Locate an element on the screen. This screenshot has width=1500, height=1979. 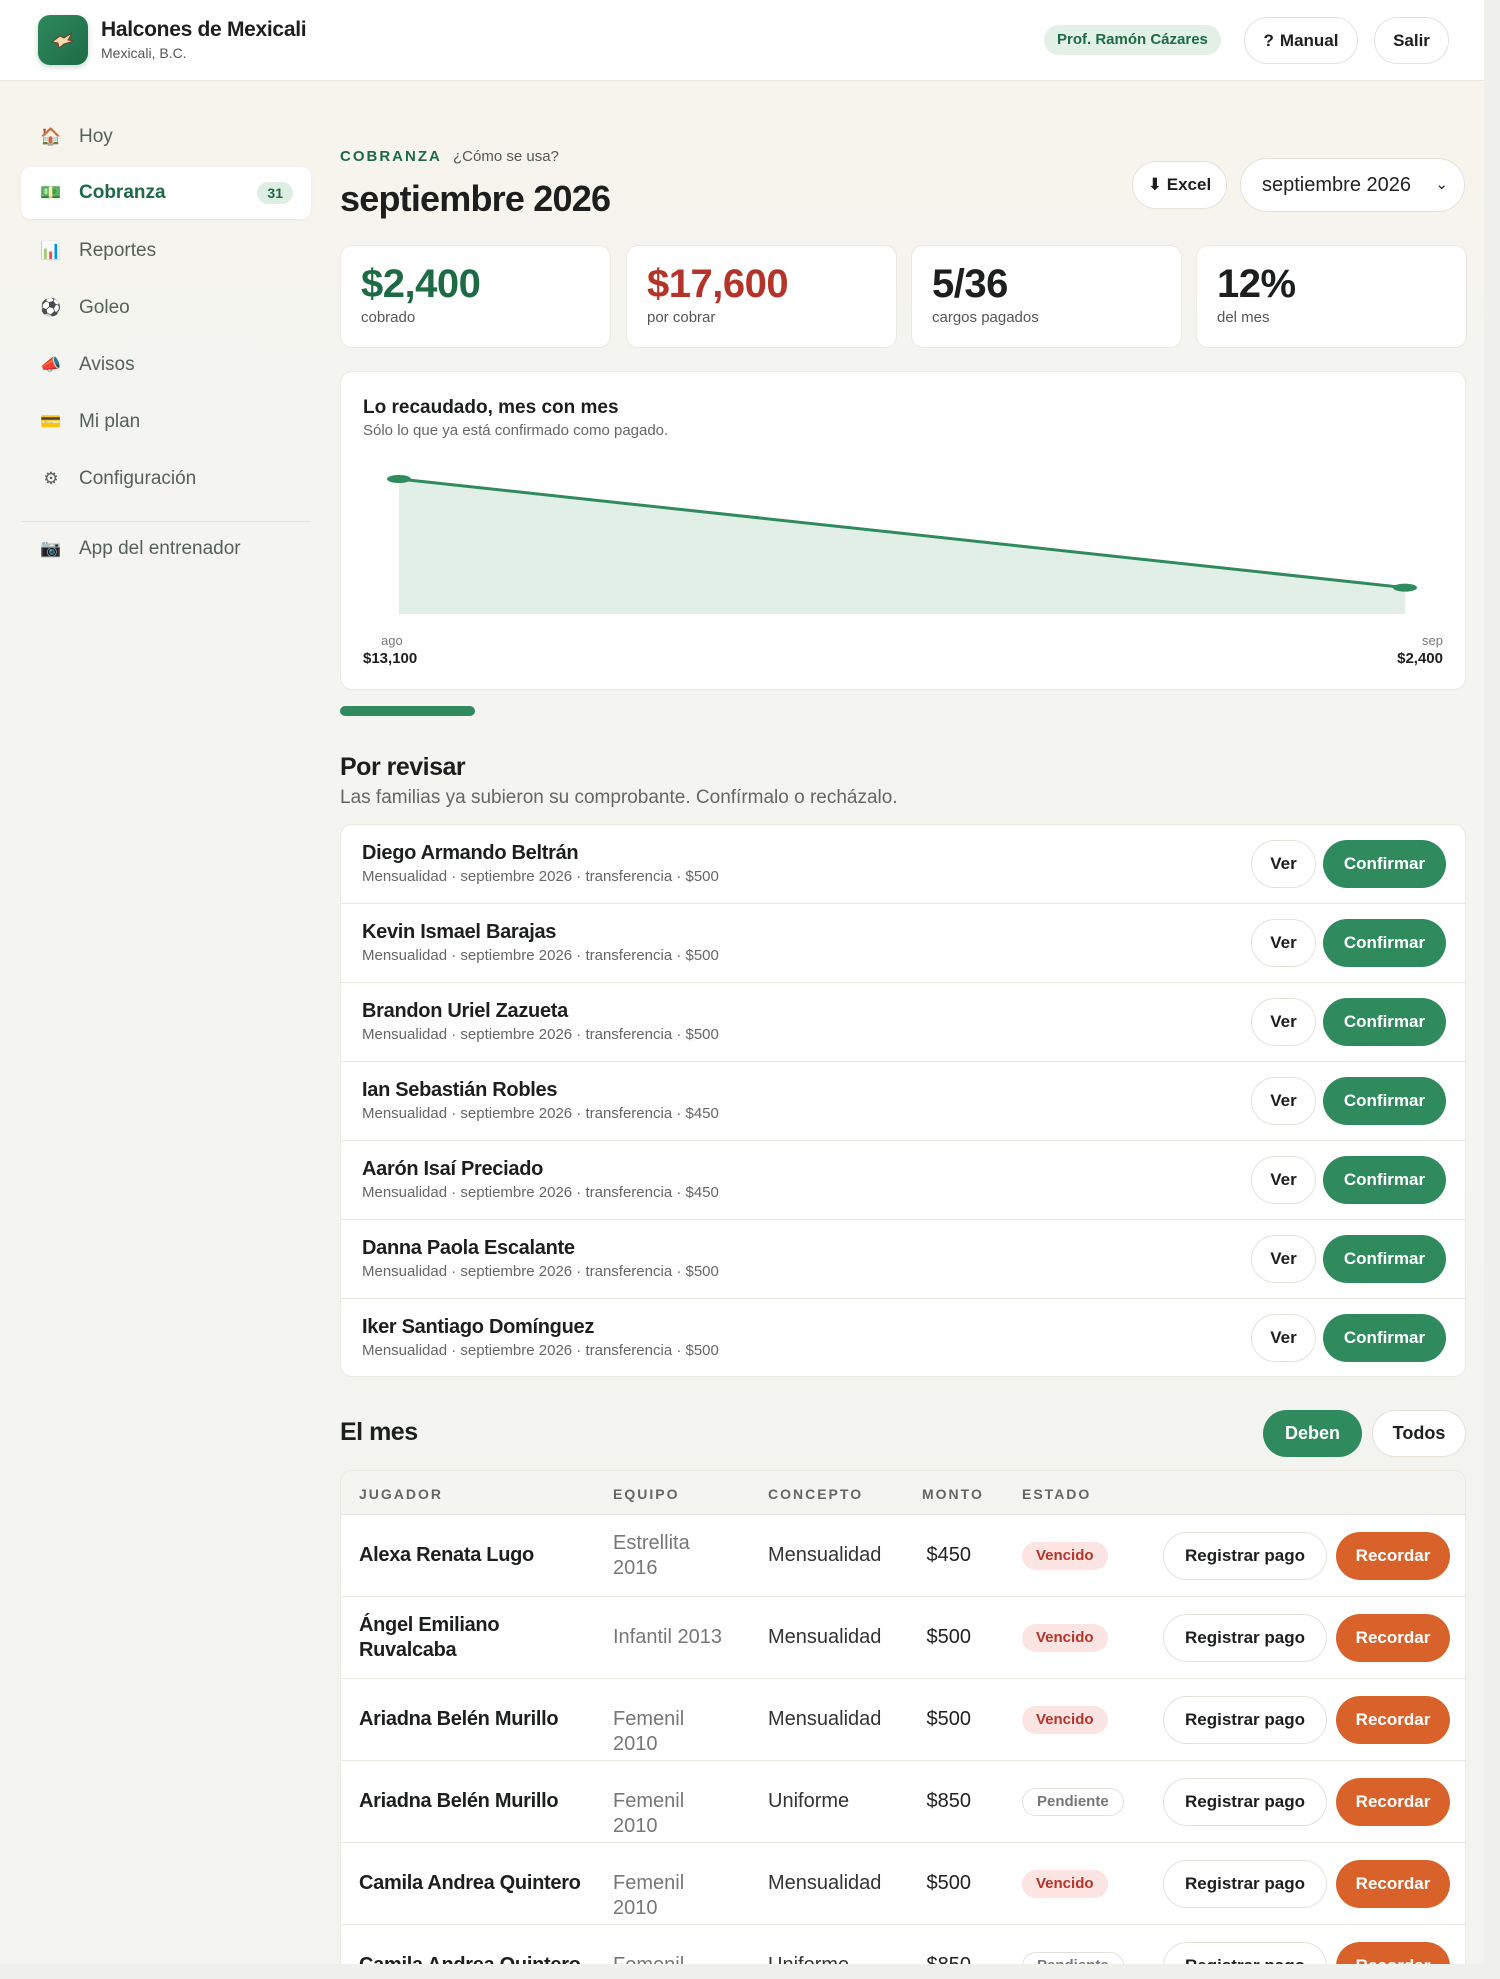
sidebar-item-label: App del entrenador is located at coordinates (160, 548).